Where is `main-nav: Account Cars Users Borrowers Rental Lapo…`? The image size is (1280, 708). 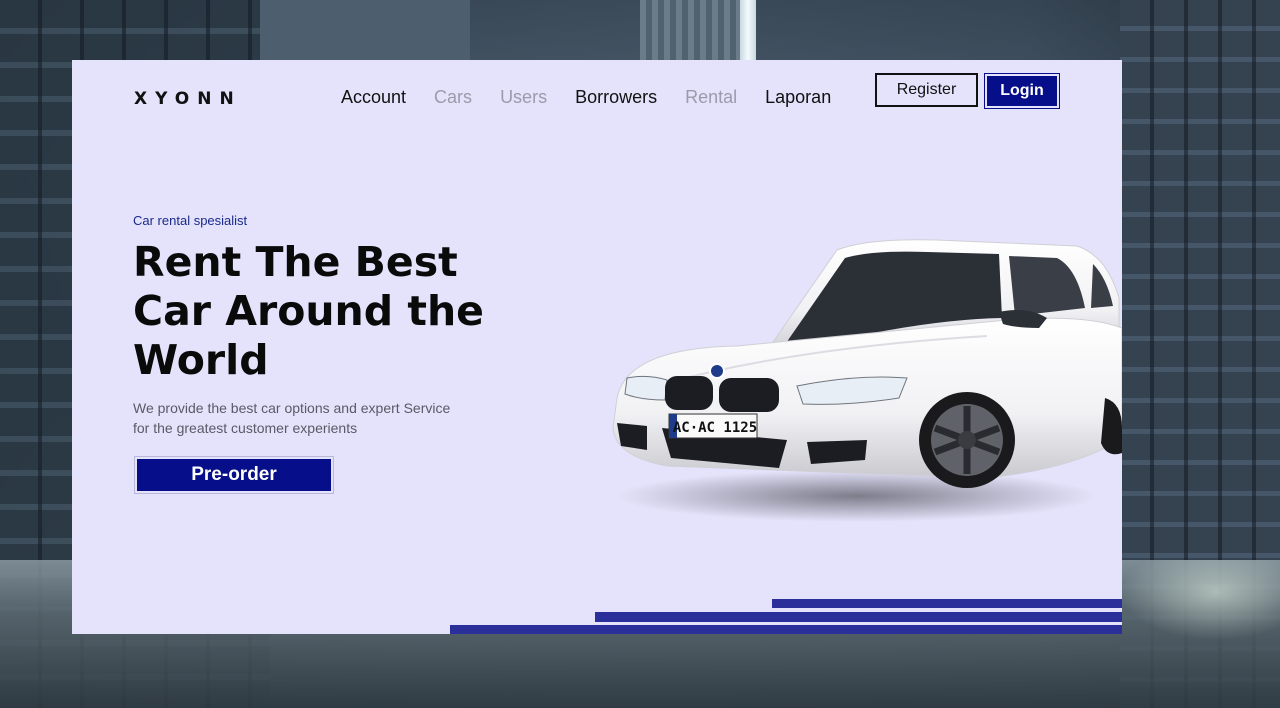
main-nav: Account Cars Users Borrowers Rental Lapo… is located at coordinates (600, 97).